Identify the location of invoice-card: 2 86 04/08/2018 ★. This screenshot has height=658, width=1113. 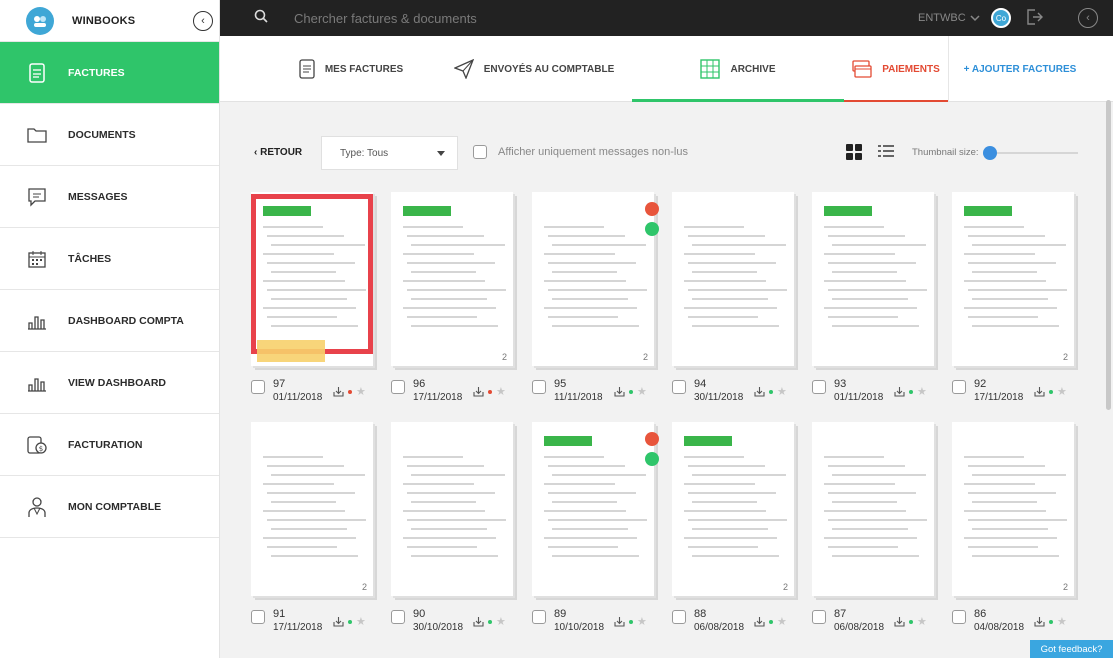
(997, 522).